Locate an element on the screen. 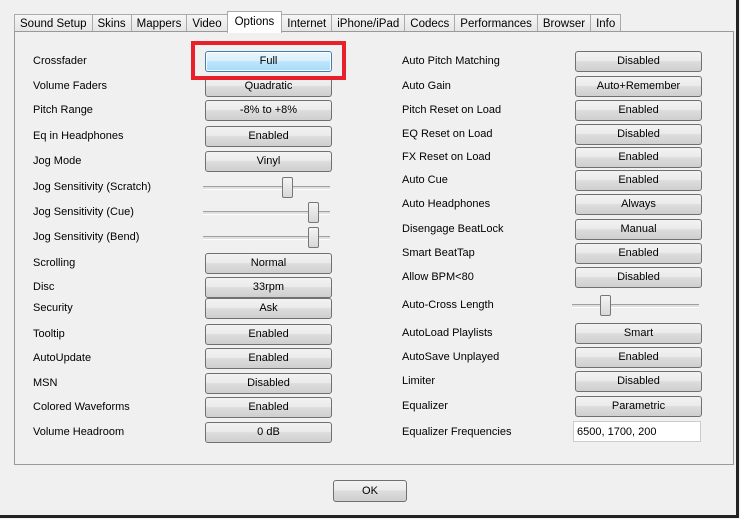  pitch-reset-on-load-label: Pitch Reset on Load is located at coordinates (452, 110).